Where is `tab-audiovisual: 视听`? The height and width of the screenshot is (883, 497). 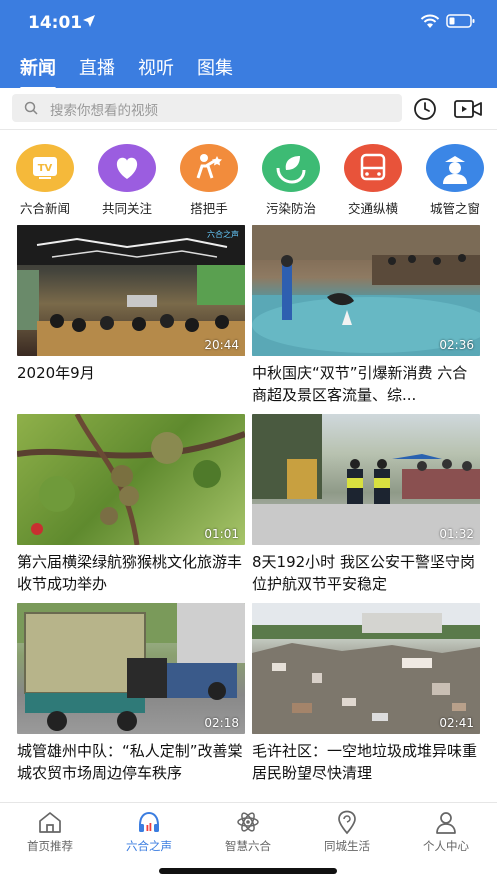 tab-audiovisual: 视听 is located at coordinates (156, 69).